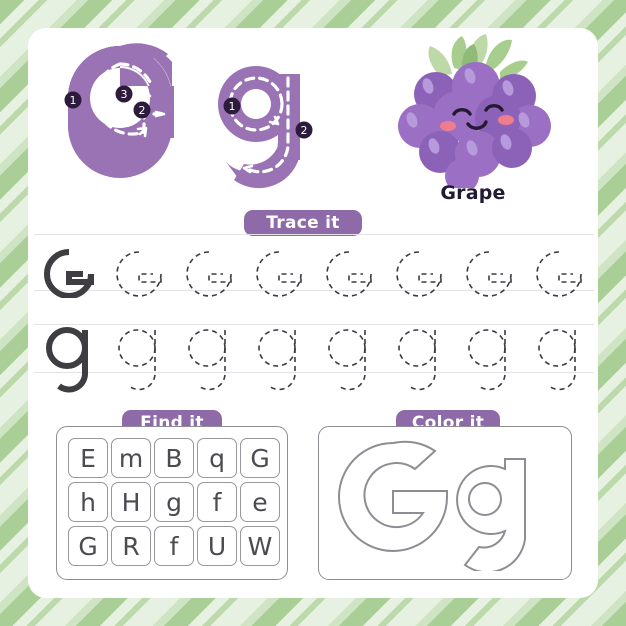 This screenshot has height=626, width=626. I want to click on letter-trace-guide-illustration: 1 2 3 1 2, so click(188, 116).